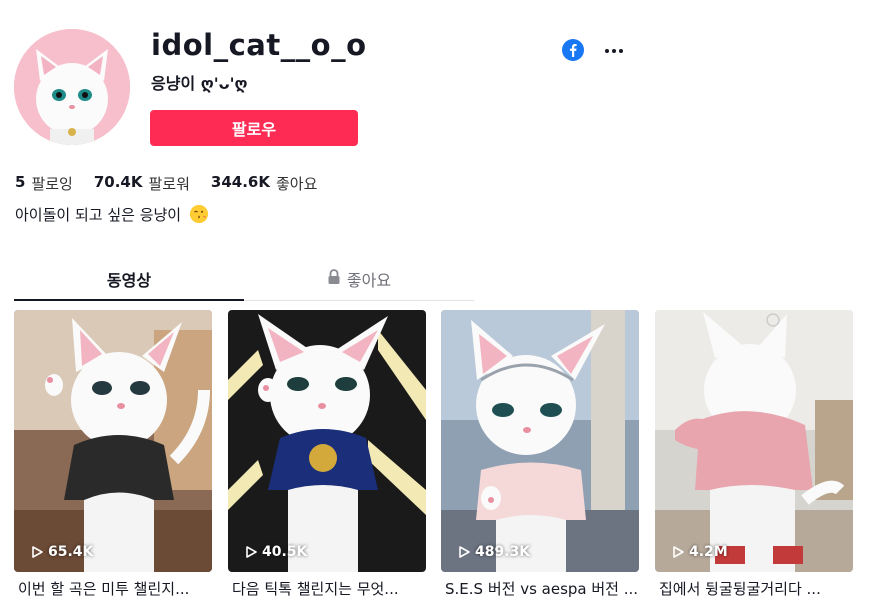  Describe the element at coordinates (296, 184) in the screenshot. I see `likes-label: 좋아요` at that location.